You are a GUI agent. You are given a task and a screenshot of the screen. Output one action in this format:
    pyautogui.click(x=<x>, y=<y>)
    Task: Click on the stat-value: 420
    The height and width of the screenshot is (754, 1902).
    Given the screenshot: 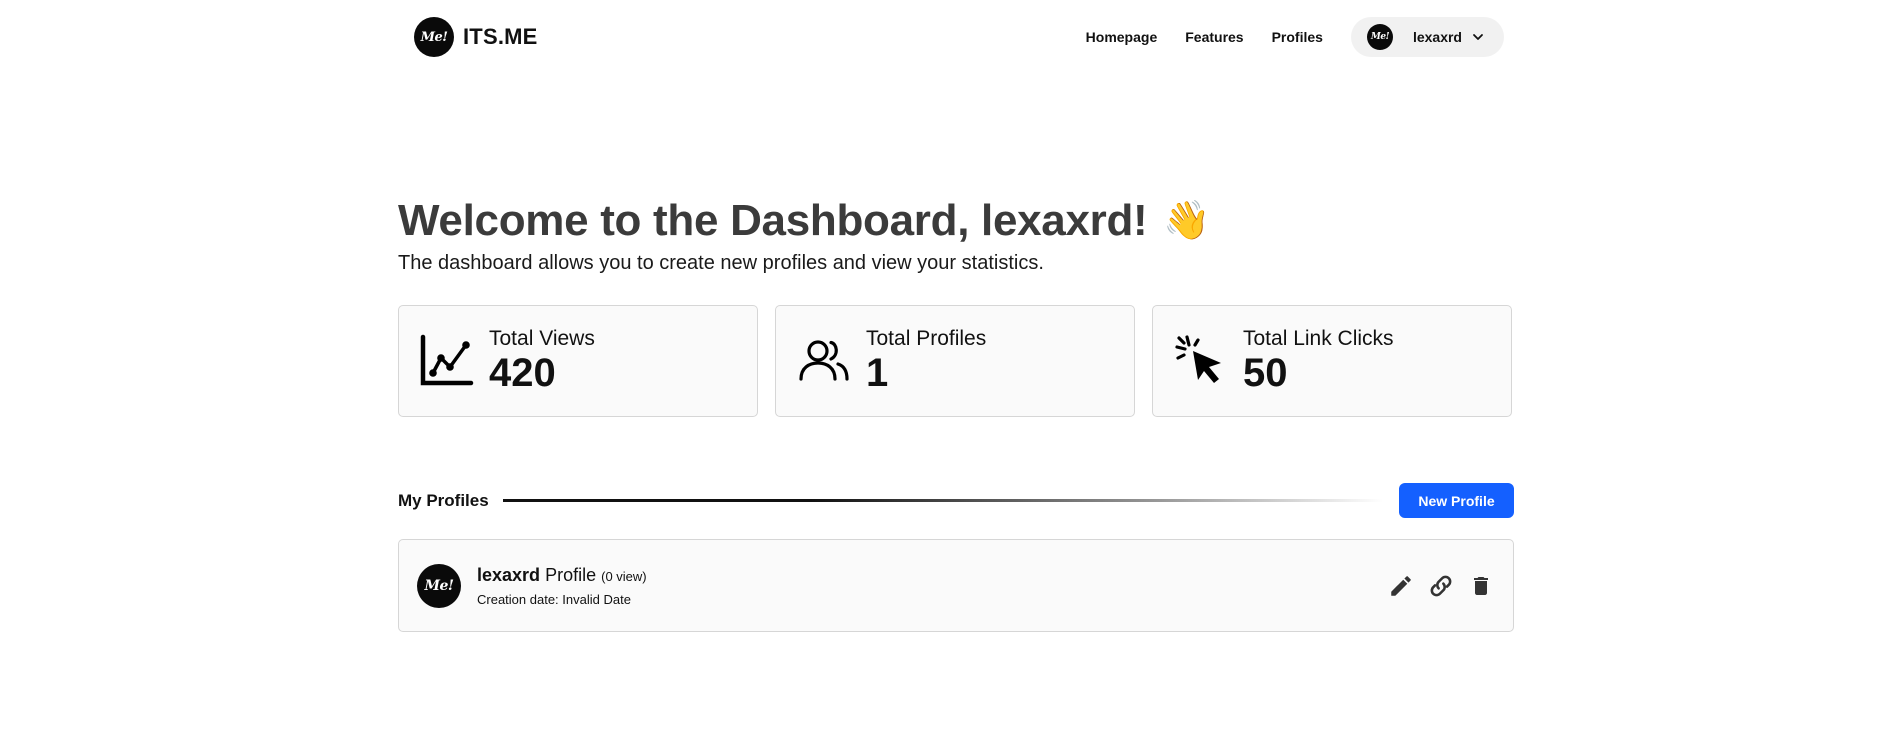 What is the action you would take?
    pyautogui.click(x=522, y=373)
    